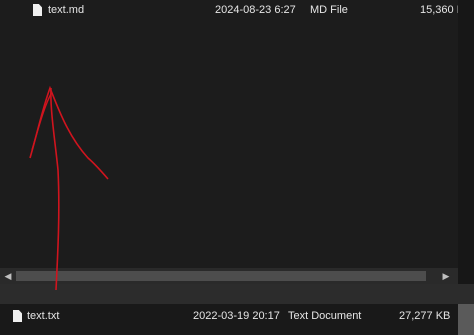  Describe the element at coordinates (446, 276) in the screenshot. I see `chevron-right-icon: ▶` at that location.